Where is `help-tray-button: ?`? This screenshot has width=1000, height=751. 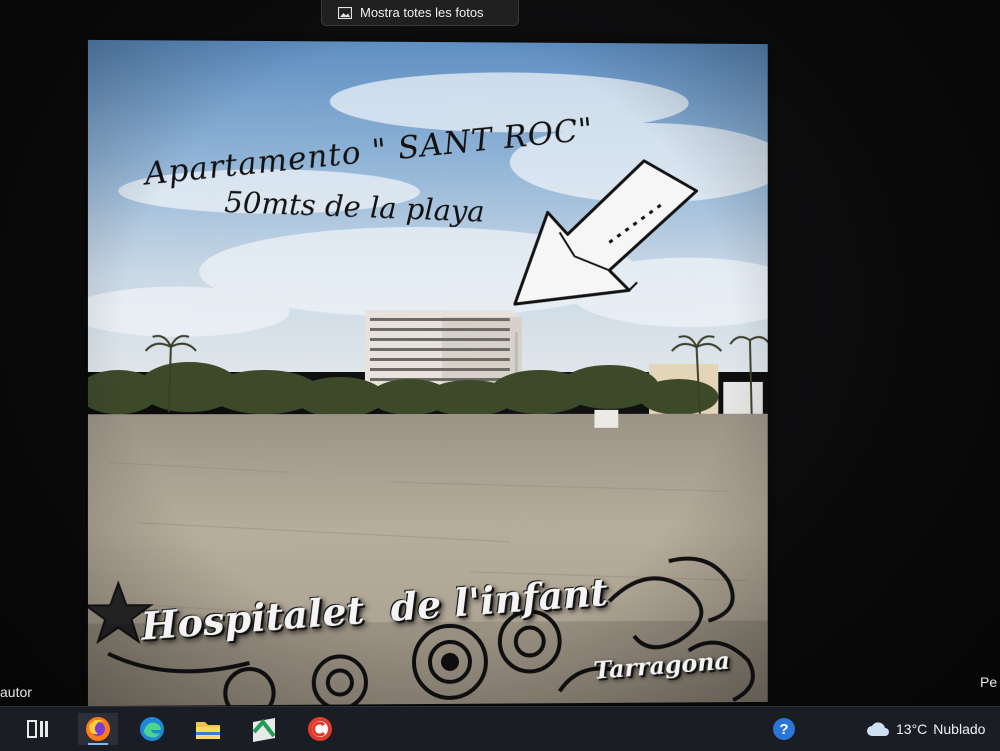
help-tray-button: ? is located at coordinates (784, 729).